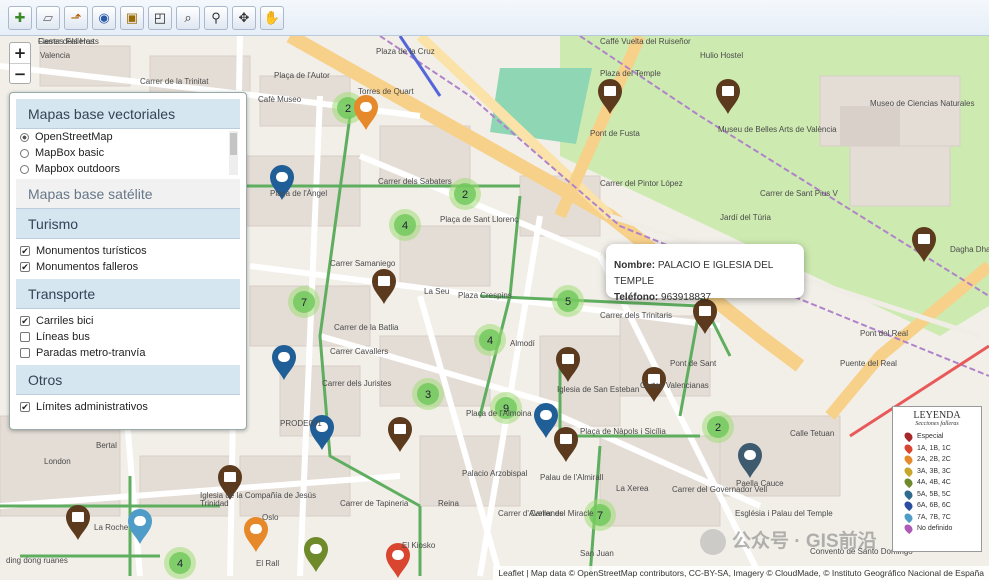 Image resolution: width=989 pixels, height=580 pixels. Describe the element at coordinates (270, 517) in the screenshot. I see `street-label: Oslo` at that location.